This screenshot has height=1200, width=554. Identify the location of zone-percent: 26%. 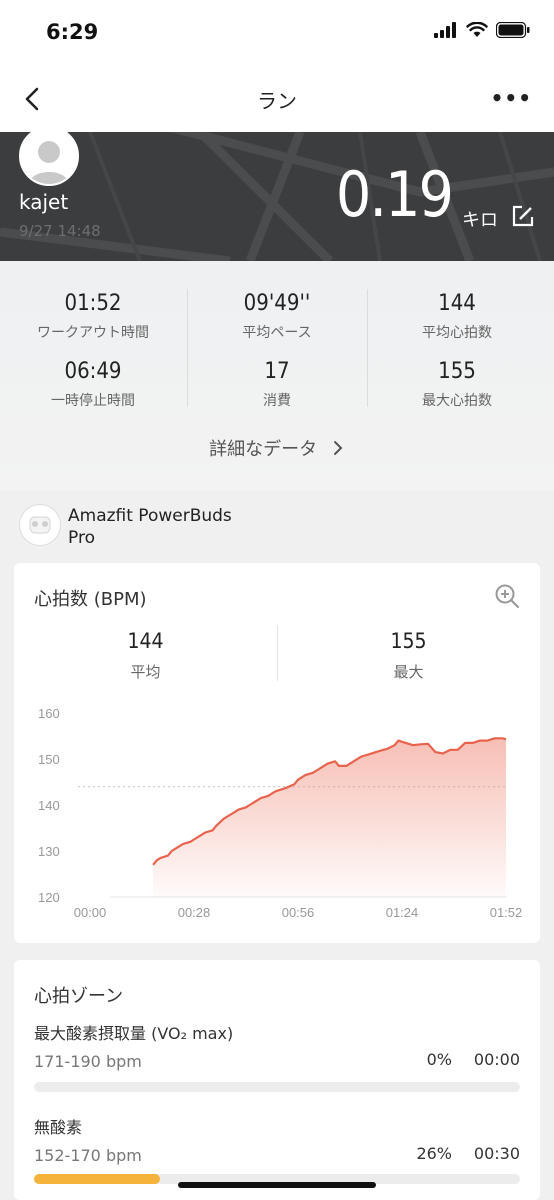
(434, 1153).